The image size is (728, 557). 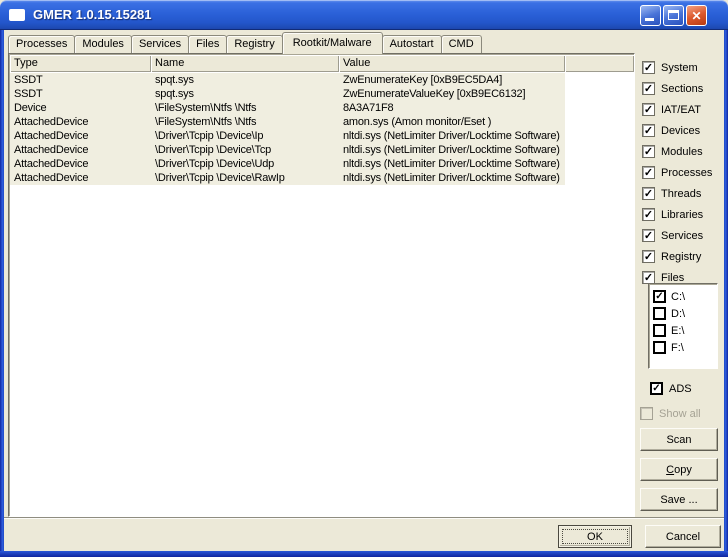 What do you see at coordinates (685, 296) in the screenshot?
I see `drive-item-c: ✓ C:\` at bounding box center [685, 296].